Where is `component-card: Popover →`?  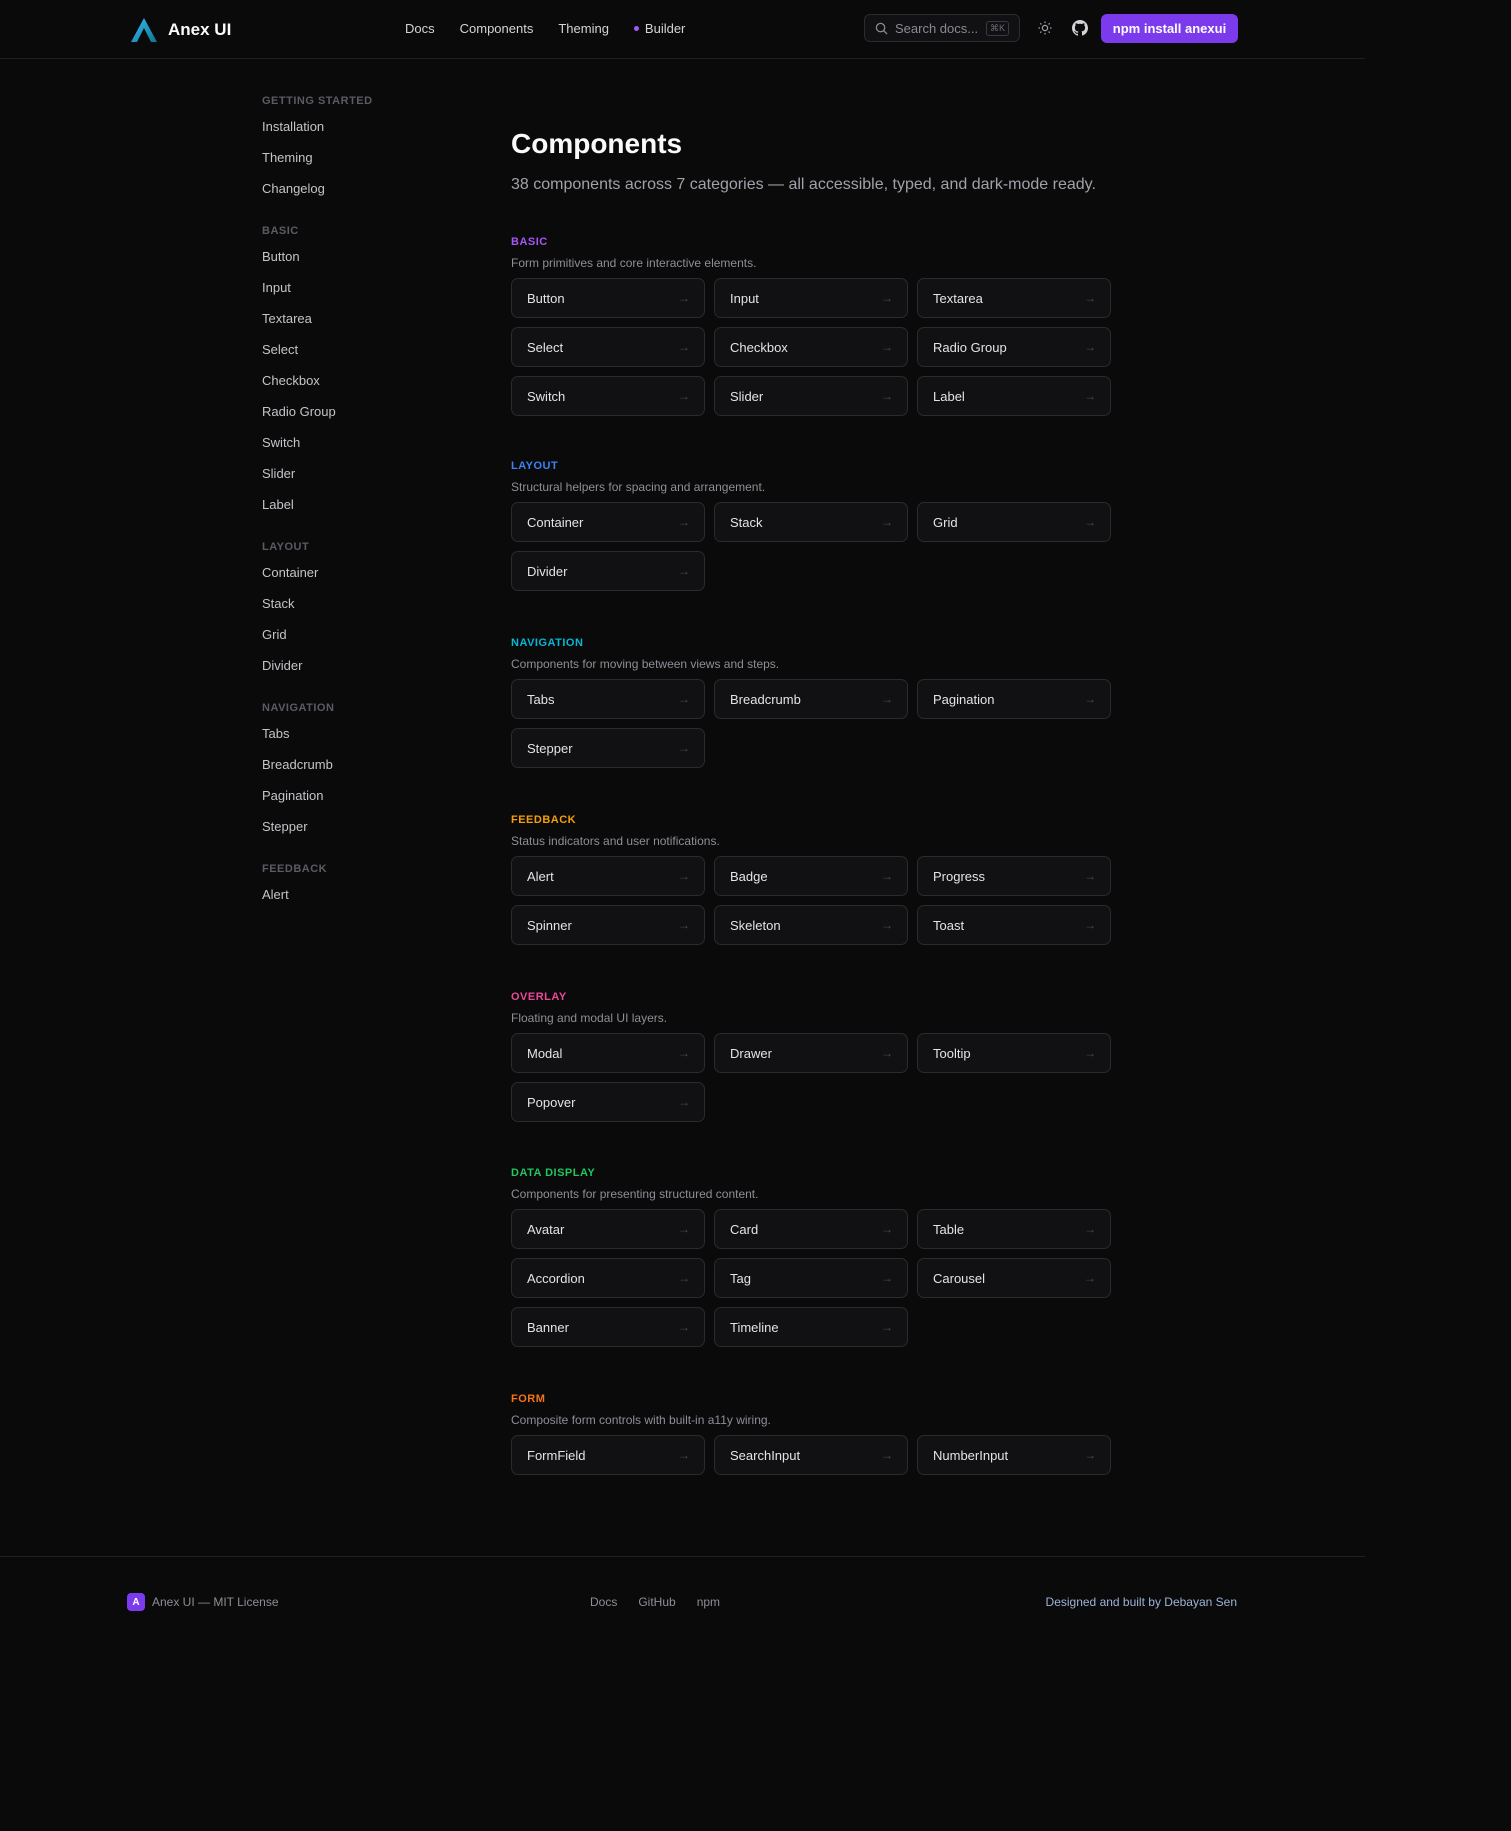 component-card: Popover → is located at coordinates (608, 1102).